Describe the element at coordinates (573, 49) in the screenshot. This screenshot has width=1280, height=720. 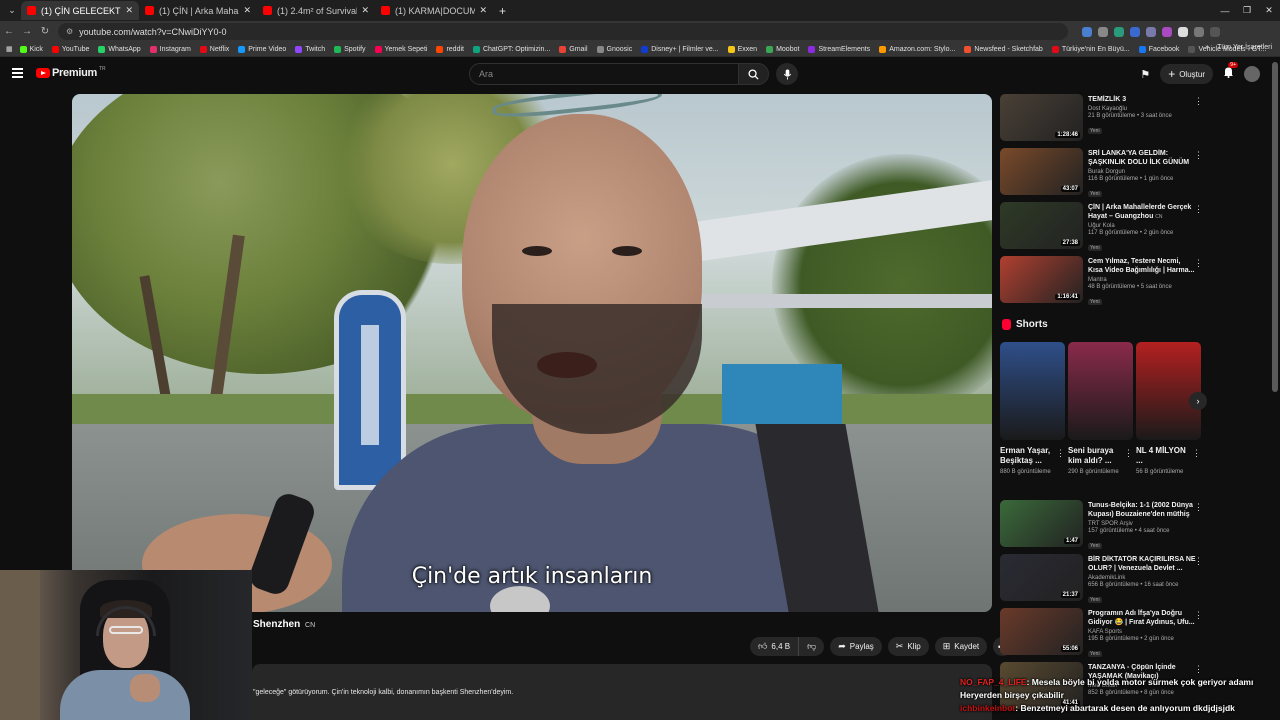
I see `bookmark-item: Gmail` at that location.